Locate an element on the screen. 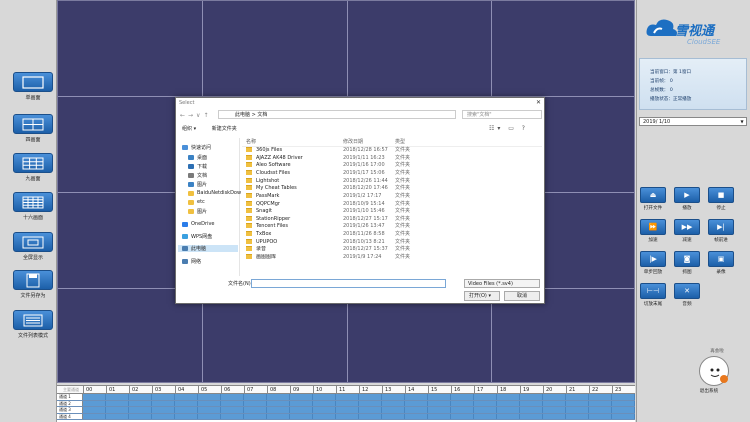  tree-item: 快速访问 is located at coordinates (196, 147).